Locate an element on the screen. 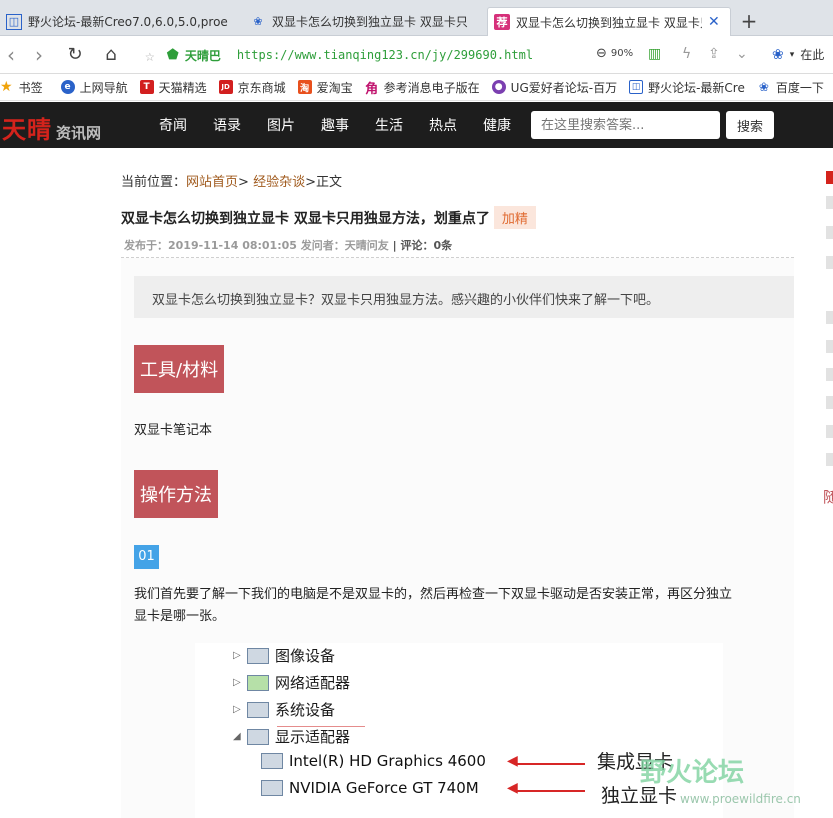 The image size is (833, 818). bookmark-item: JD 京东商城 is located at coordinates (252, 87).